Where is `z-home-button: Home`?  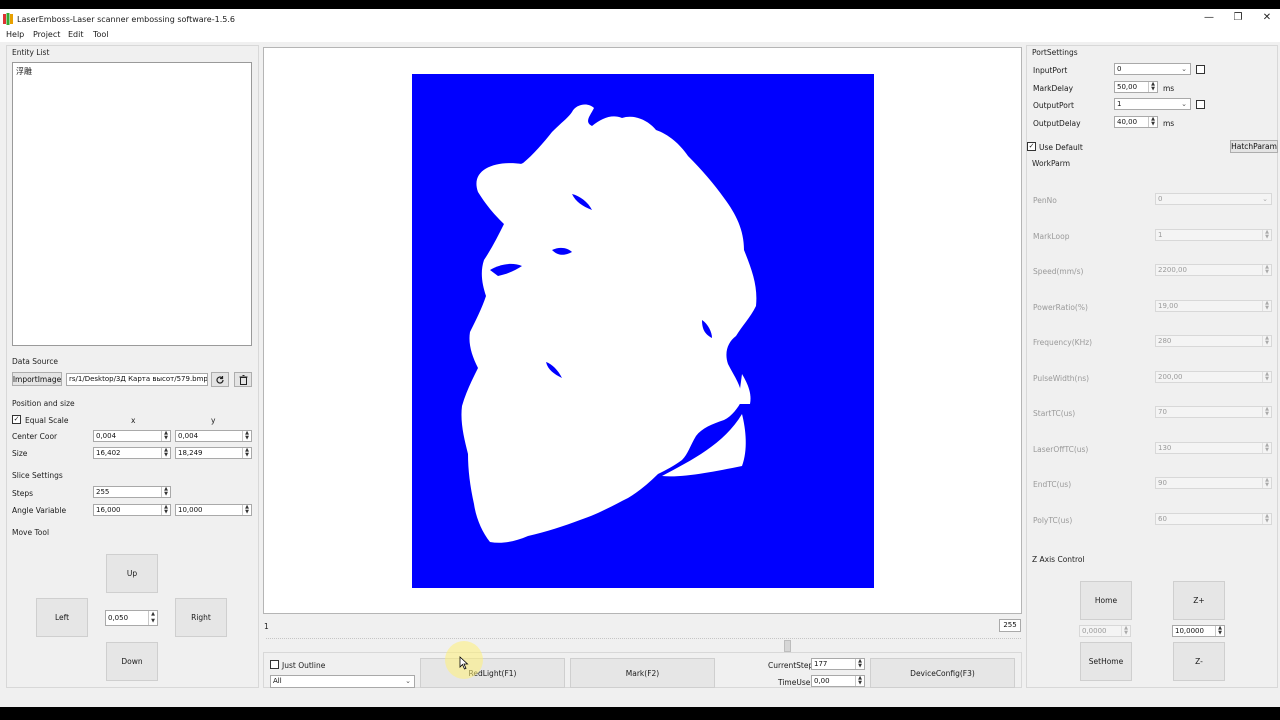
z-home-button: Home is located at coordinates (1106, 600).